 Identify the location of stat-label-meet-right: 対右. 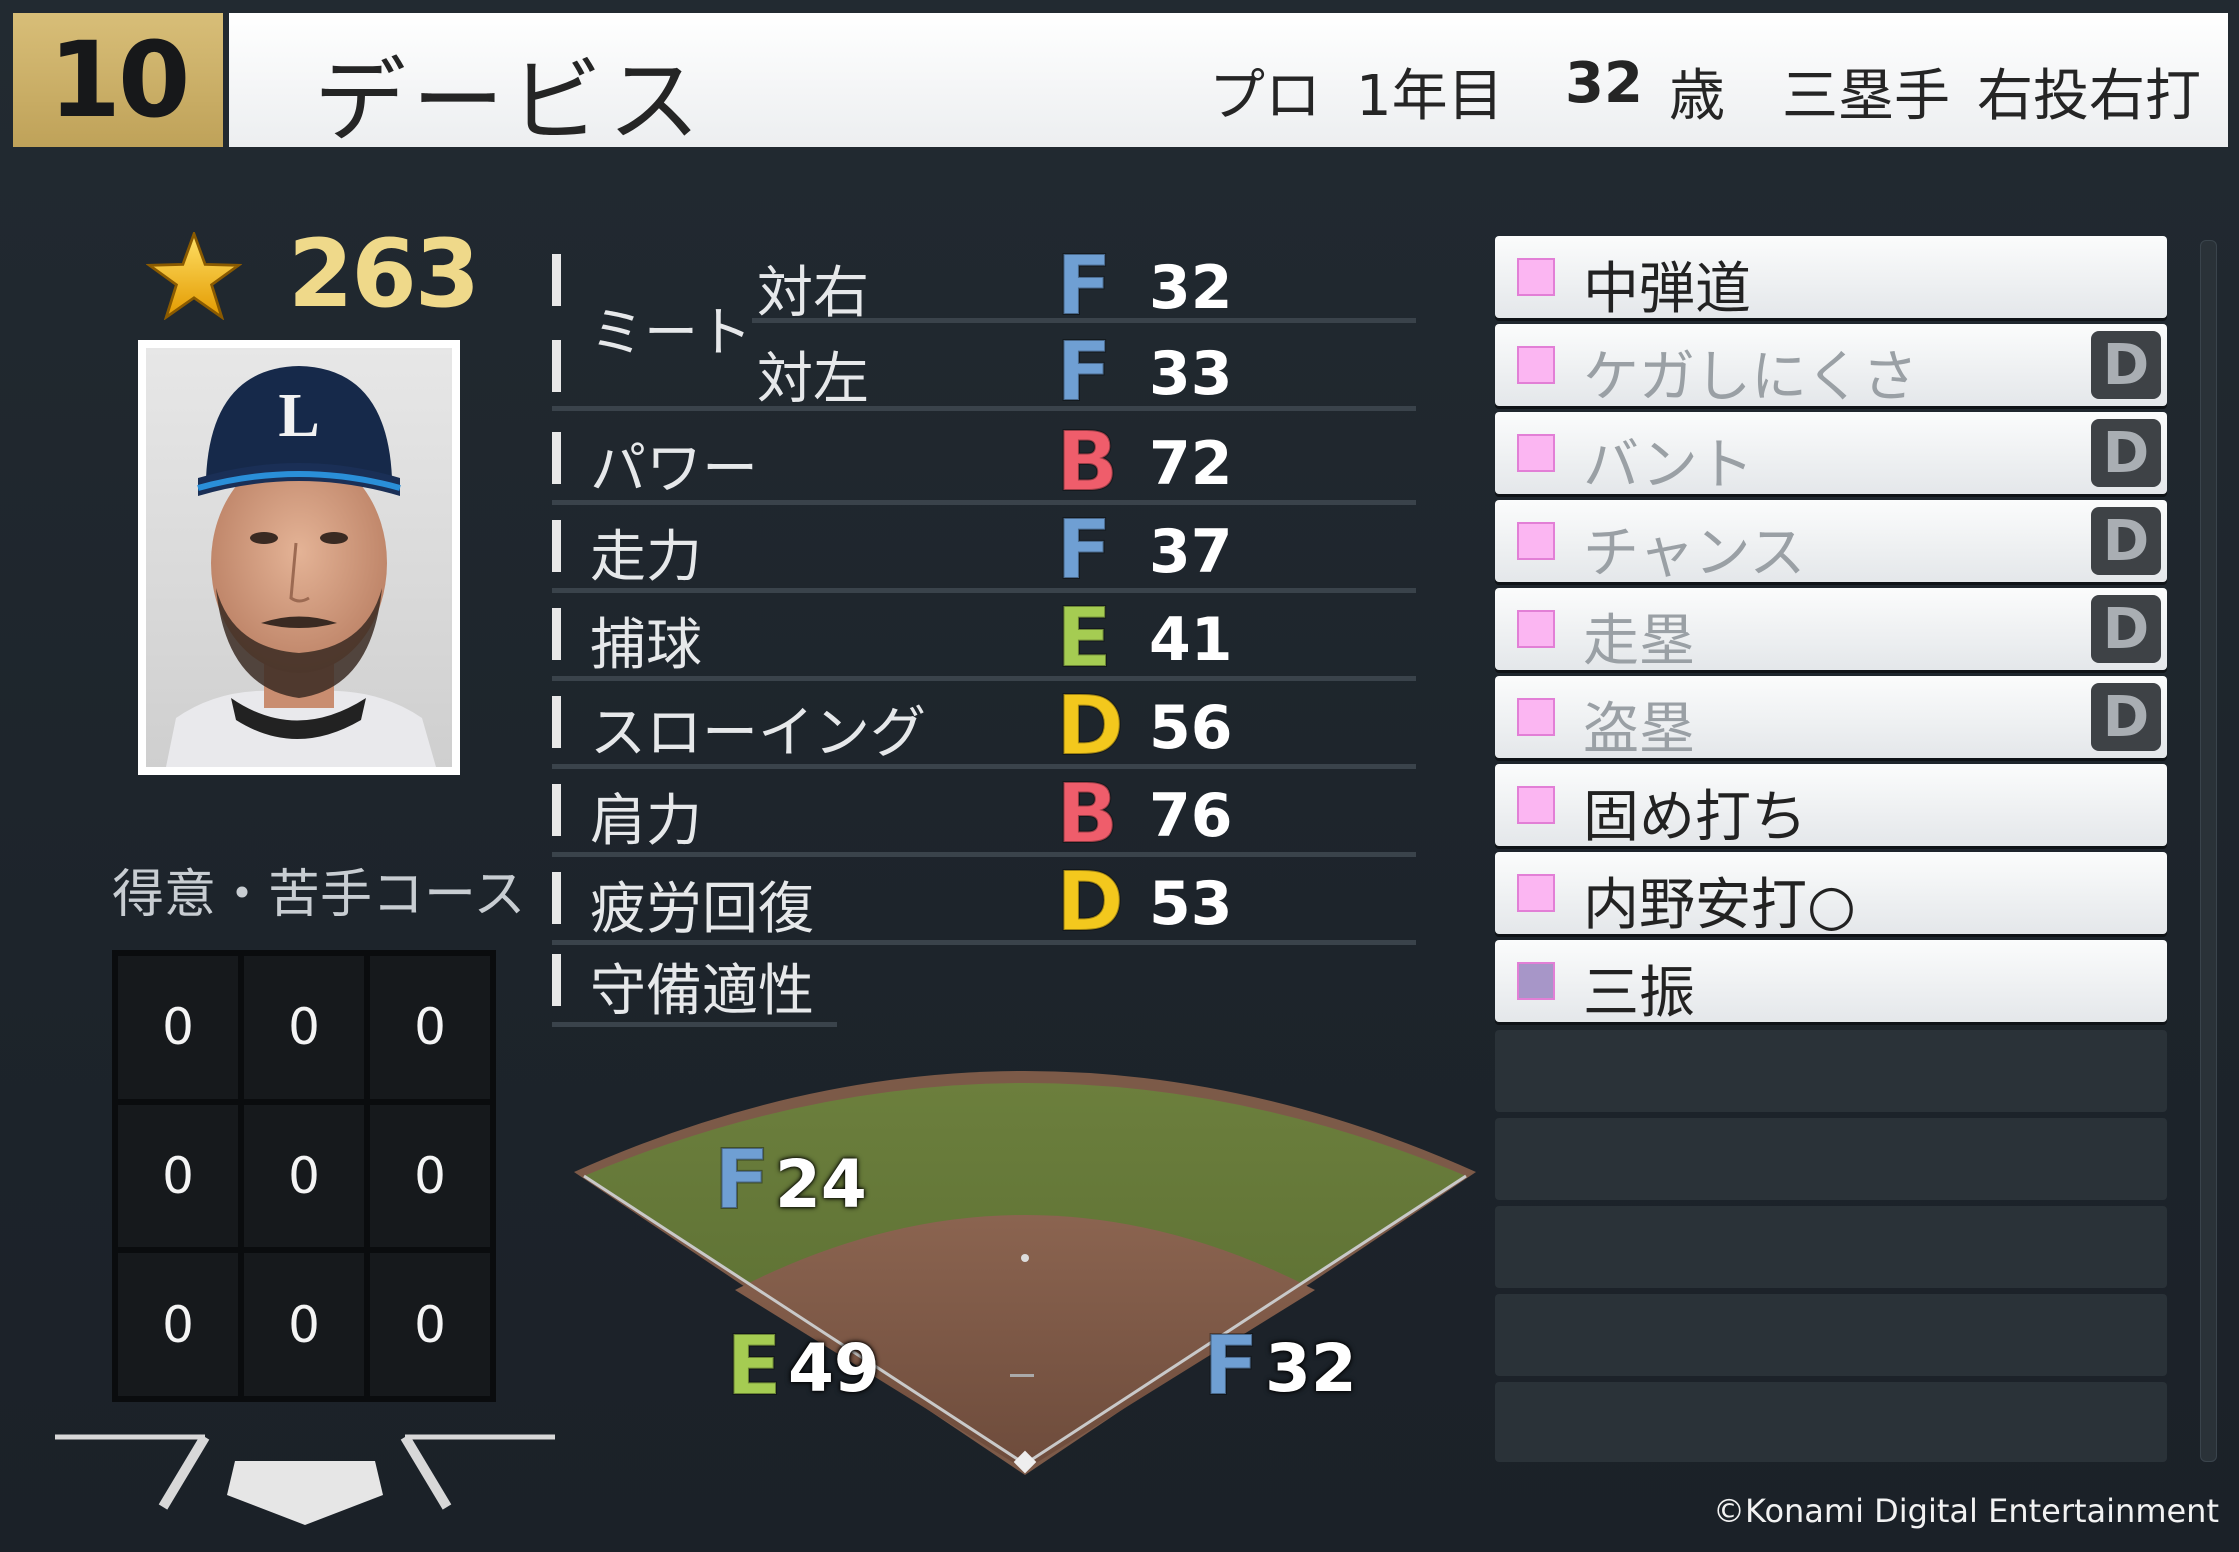
(813, 293).